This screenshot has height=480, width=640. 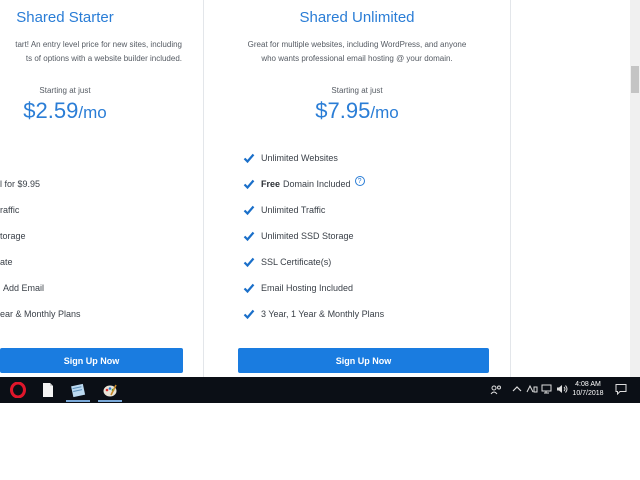 What do you see at coordinates (110, 390) in the screenshot?
I see `paint-icon` at bounding box center [110, 390].